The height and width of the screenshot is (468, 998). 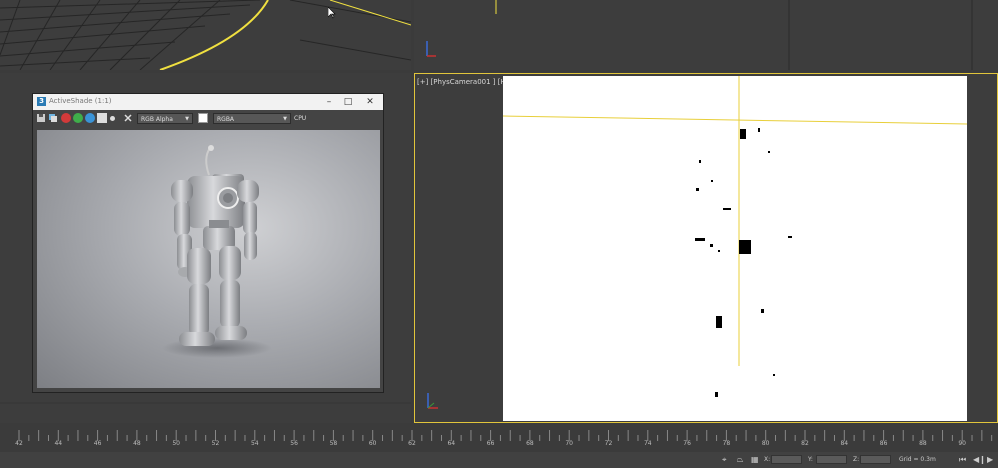 I want to click on maximize-button: □, so click(x=348, y=102).